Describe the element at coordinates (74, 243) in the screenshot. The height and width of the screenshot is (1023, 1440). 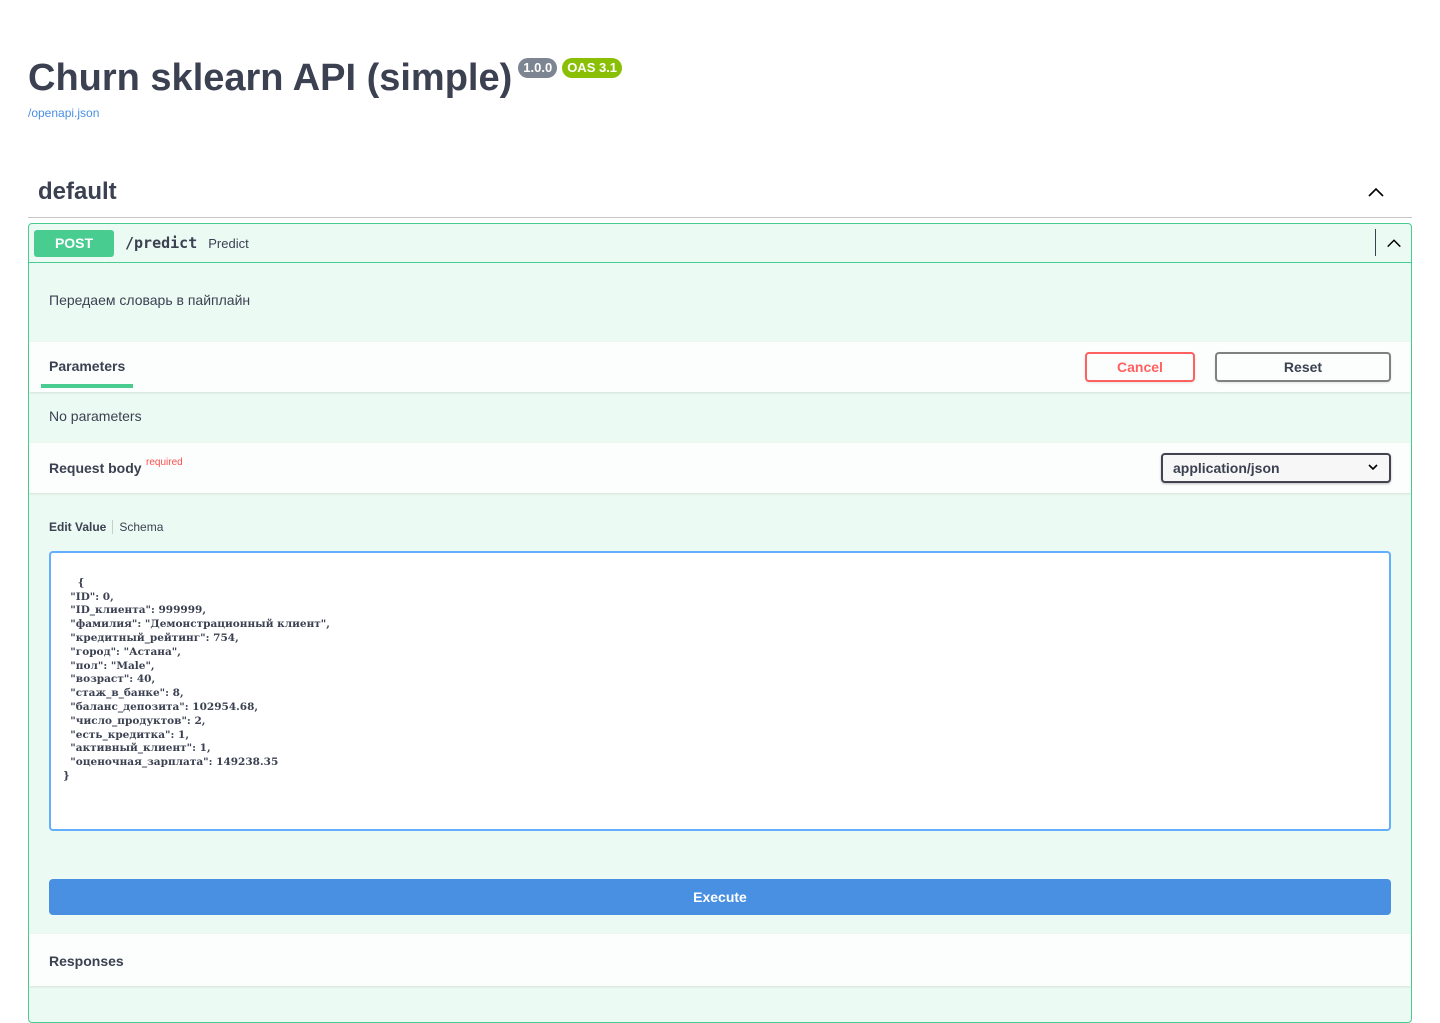
I see `method-badge: POST` at that location.